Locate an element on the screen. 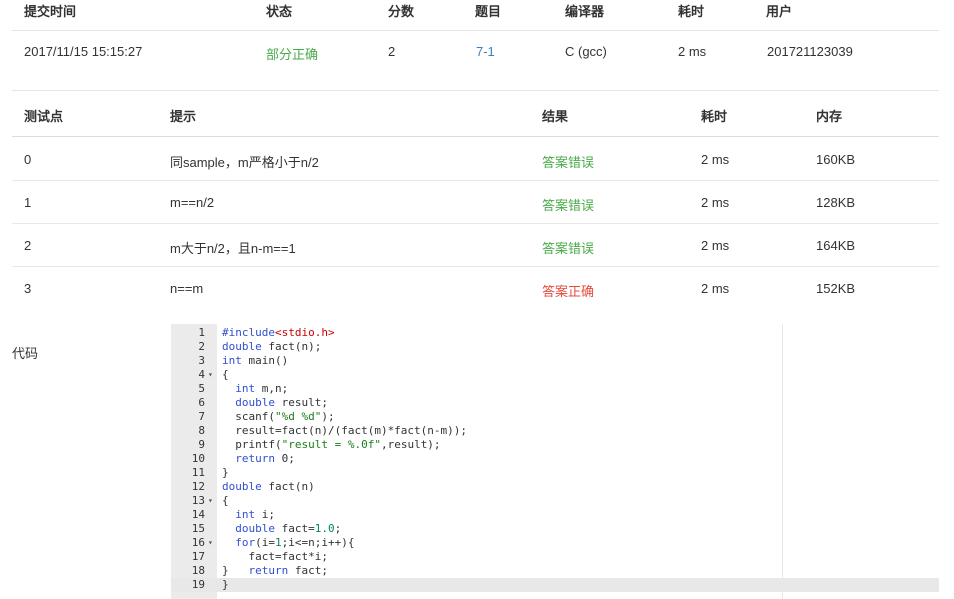 This screenshot has width=954, height=599. user-value: 201721123039 is located at coordinates (810, 51).